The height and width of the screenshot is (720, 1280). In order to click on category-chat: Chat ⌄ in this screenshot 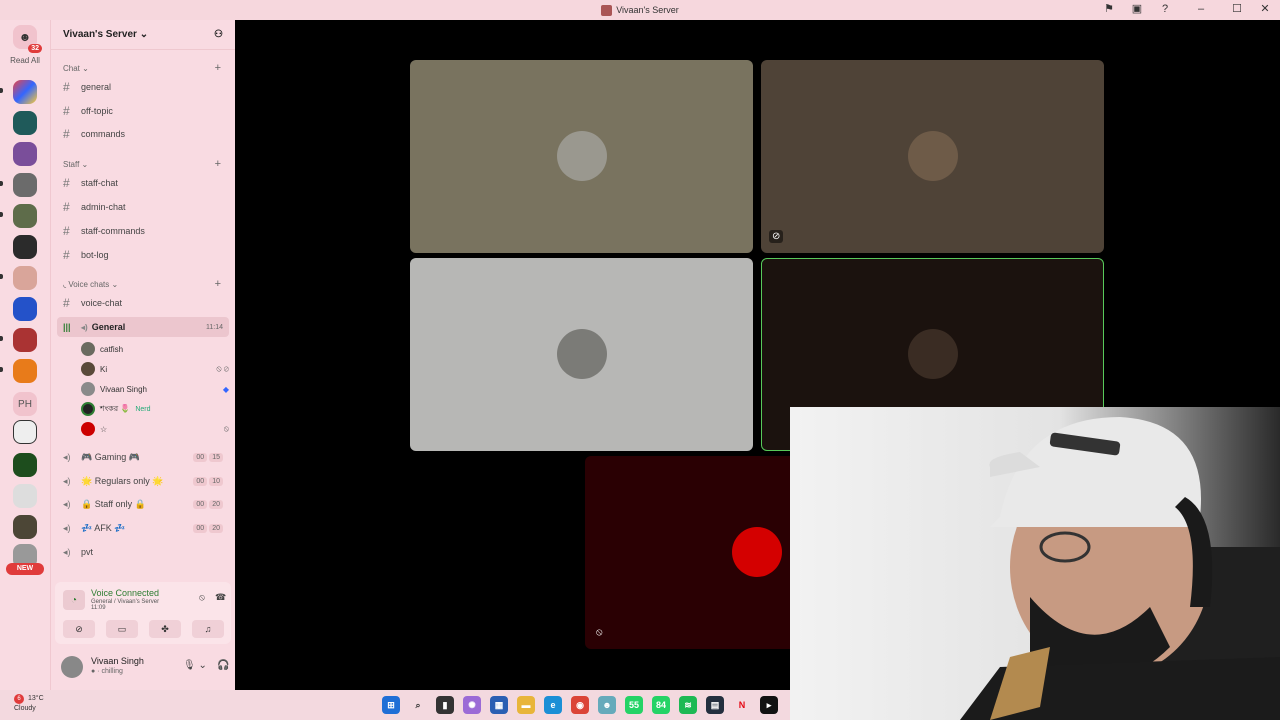, I will do `click(76, 68)`.